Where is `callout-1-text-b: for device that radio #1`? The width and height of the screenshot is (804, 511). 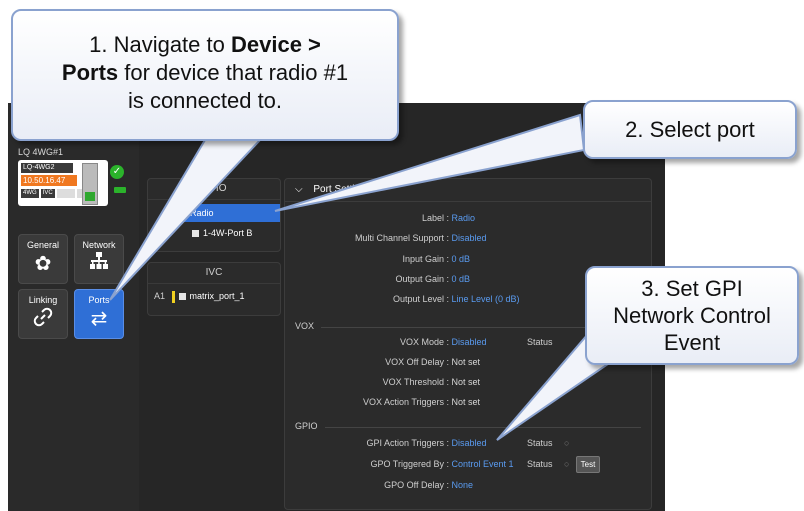
callout-1-text-b: for device that radio #1 is located at coordinates (233, 72).